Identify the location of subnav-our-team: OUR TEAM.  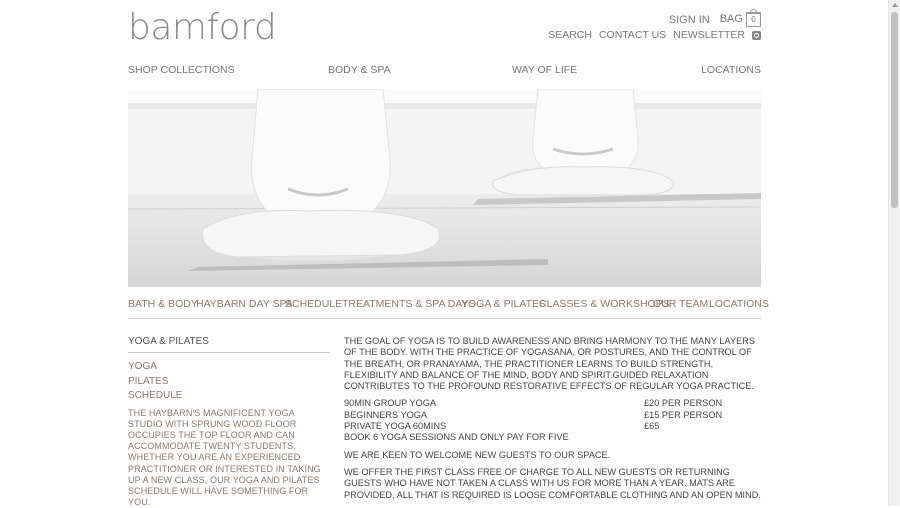
(680, 304).